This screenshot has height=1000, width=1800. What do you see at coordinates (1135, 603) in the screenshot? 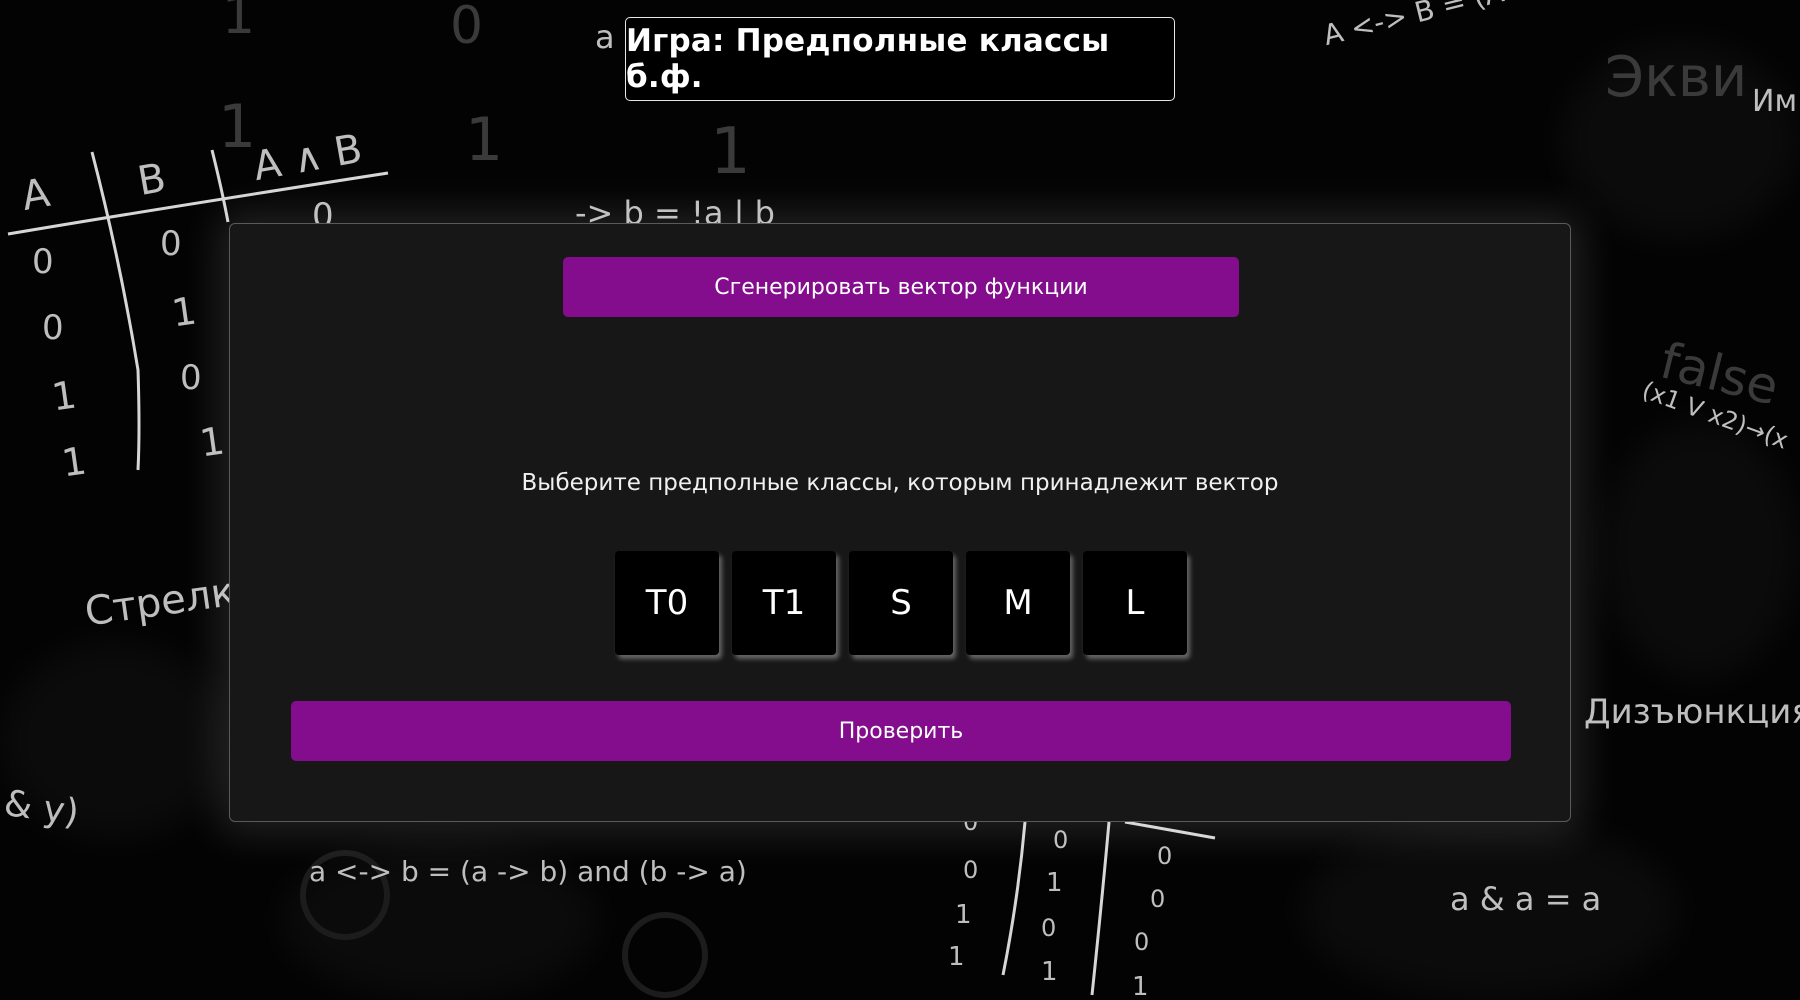
I see `class-option-l: L` at bounding box center [1135, 603].